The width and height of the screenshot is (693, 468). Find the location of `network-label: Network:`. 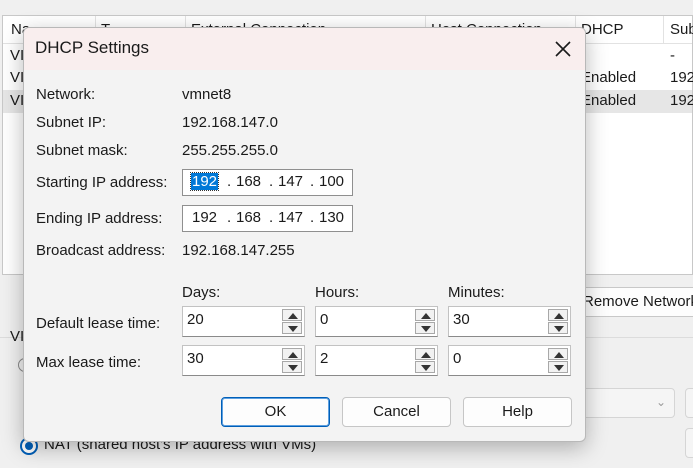

network-label: Network: is located at coordinates (66, 94).